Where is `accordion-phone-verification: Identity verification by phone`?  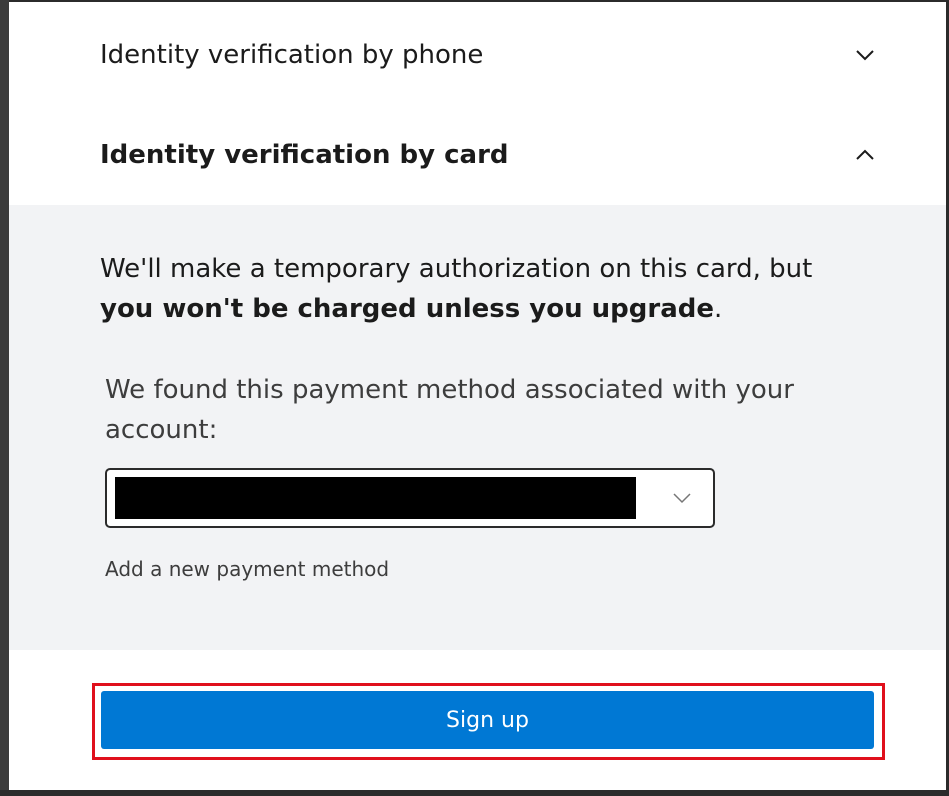 accordion-phone-verification: Identity verification by phone is located at coordinates (477, 55).